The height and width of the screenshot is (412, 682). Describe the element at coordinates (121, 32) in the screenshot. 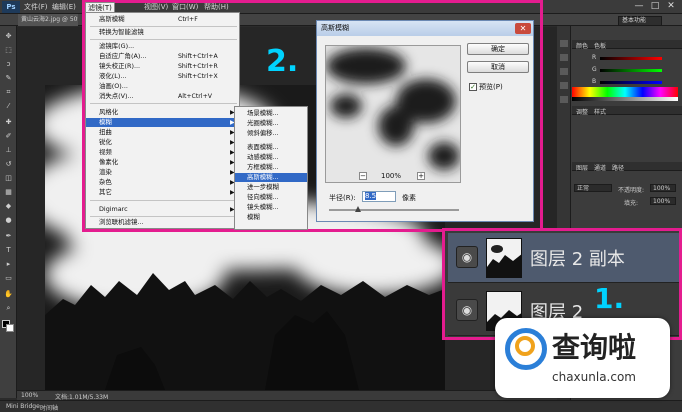

I see `menu-item-label: 转换为智能滤镜` at that location.